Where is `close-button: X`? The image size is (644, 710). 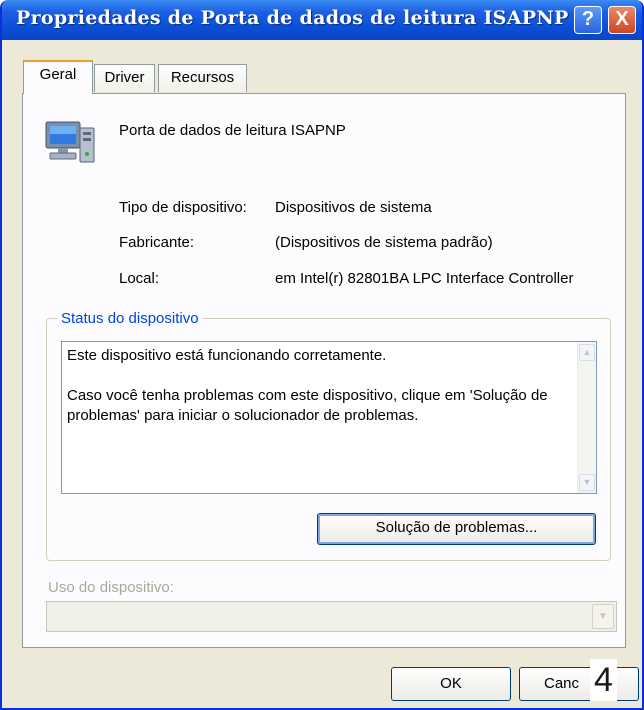 close-button: X is located at coordinates (622, 20).